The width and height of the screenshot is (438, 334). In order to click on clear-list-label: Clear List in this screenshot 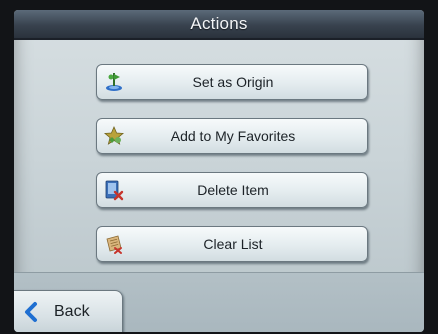, I will do `click(233, 244)`.